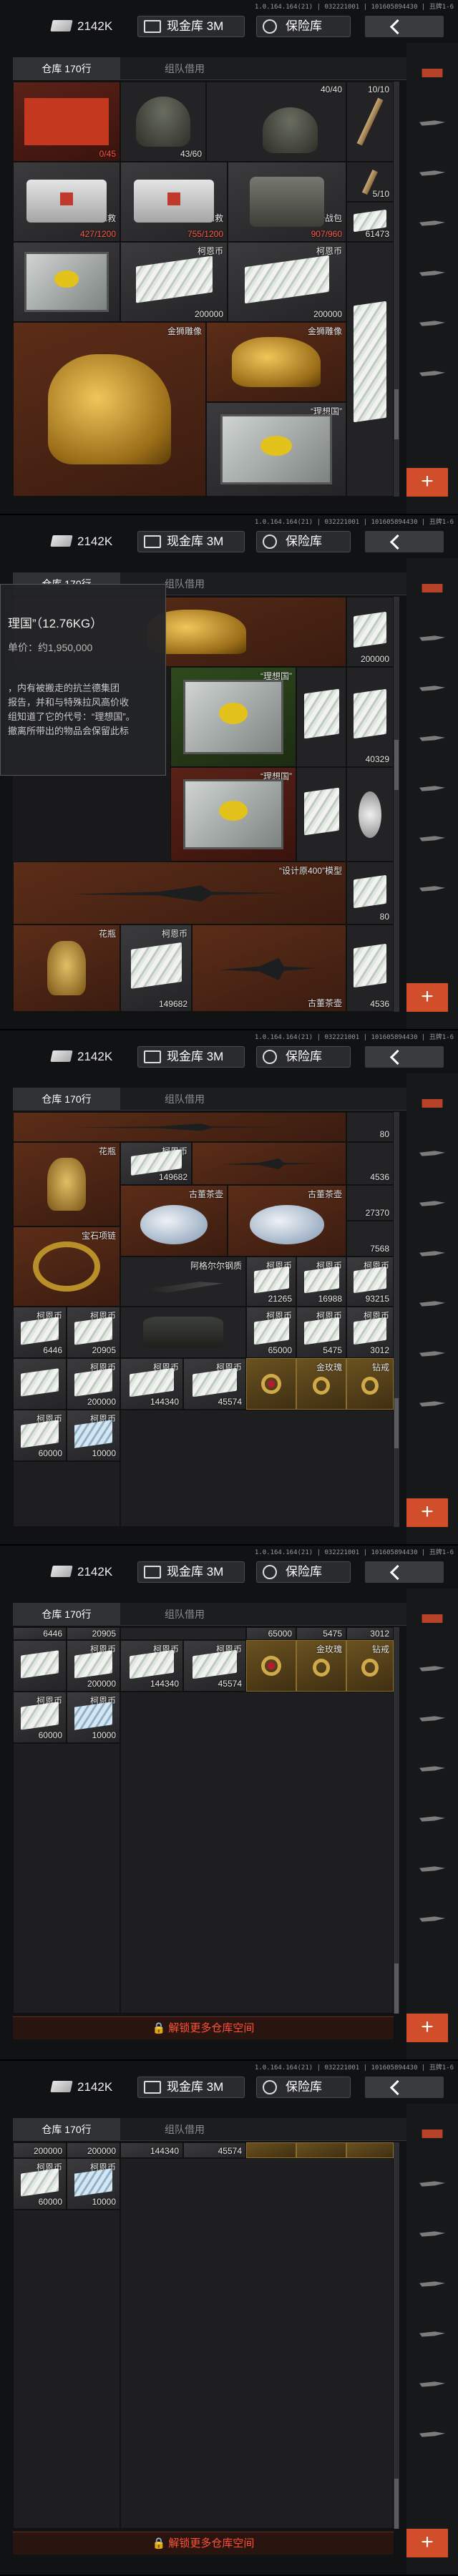 This screenshot has width=458, height=2576. Describe the element at coordinates (321, 1282) in the screenshot. I see `inventory-item: 柯恩币 16988` at that location.